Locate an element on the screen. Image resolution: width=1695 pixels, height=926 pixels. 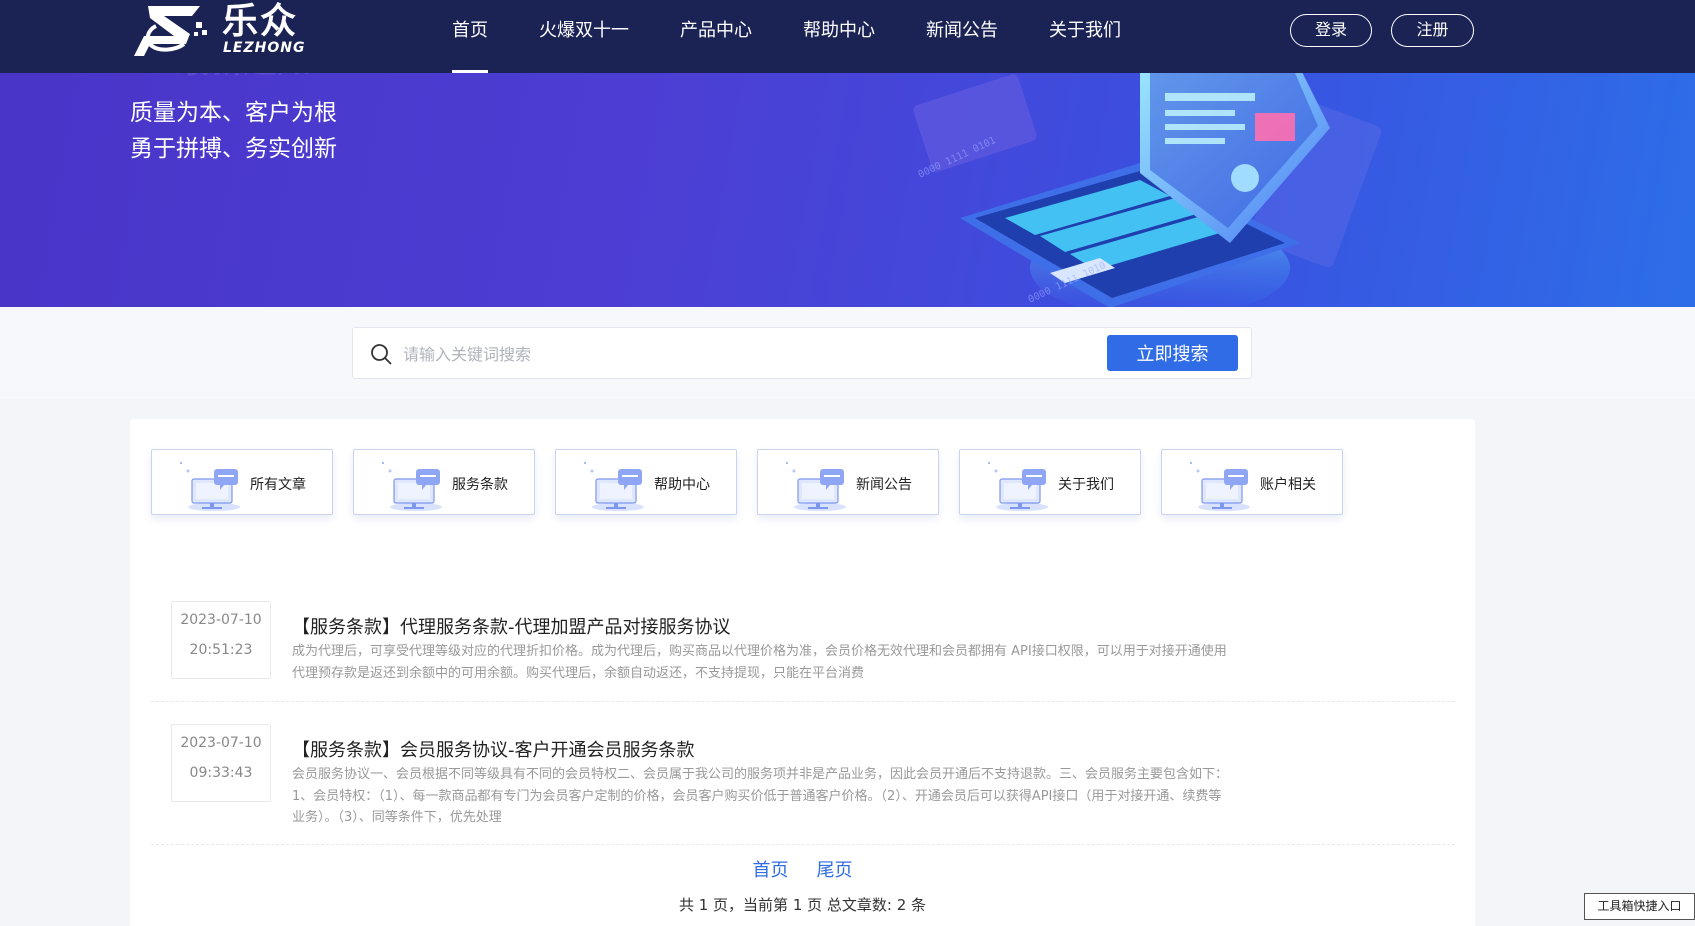
category-account: 账户相关 is located at coordinates (1252, 482).